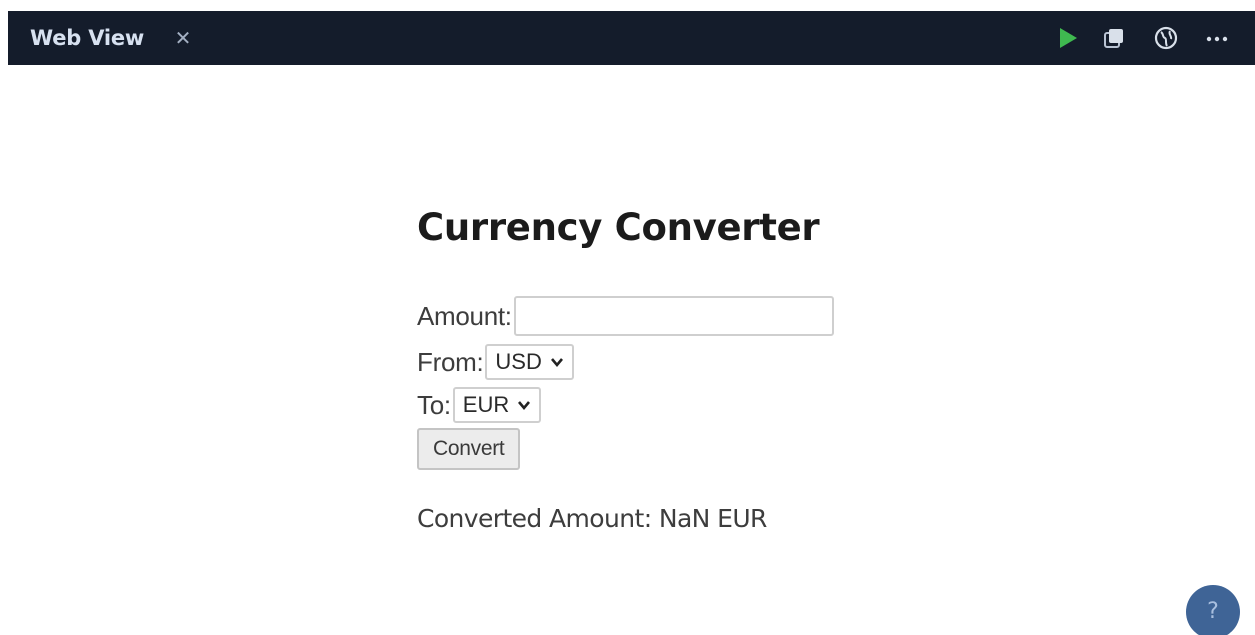 The width and height of the screenshot is (1255, 635). What do you see at coordinates (183, 38) in the screenshot?
I see `tab-close-icon: ✕` at bounding box center [183, 38].